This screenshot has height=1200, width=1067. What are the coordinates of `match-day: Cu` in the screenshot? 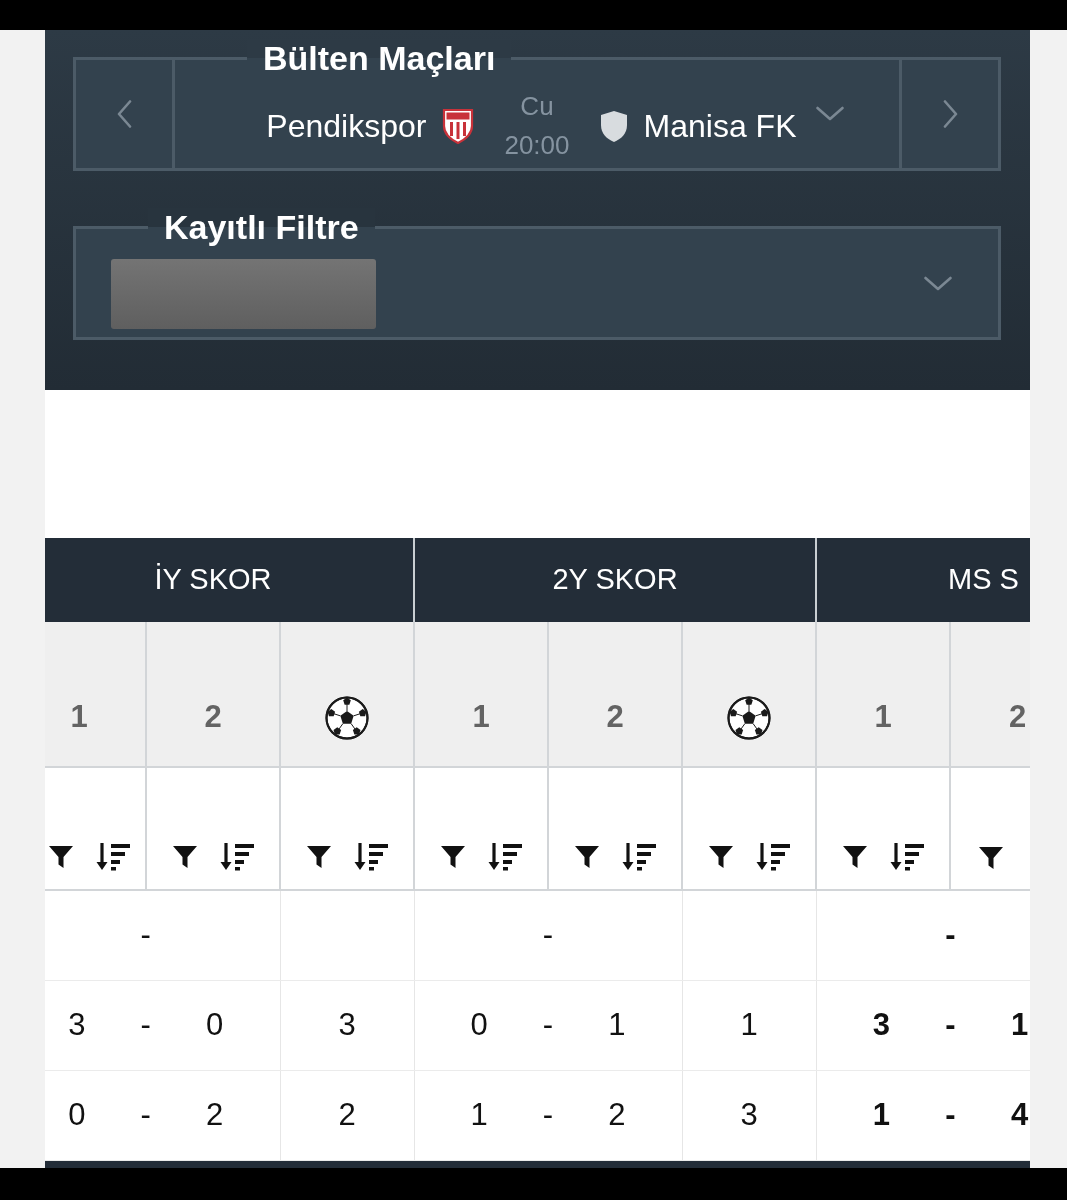 It's located at (537, 106).